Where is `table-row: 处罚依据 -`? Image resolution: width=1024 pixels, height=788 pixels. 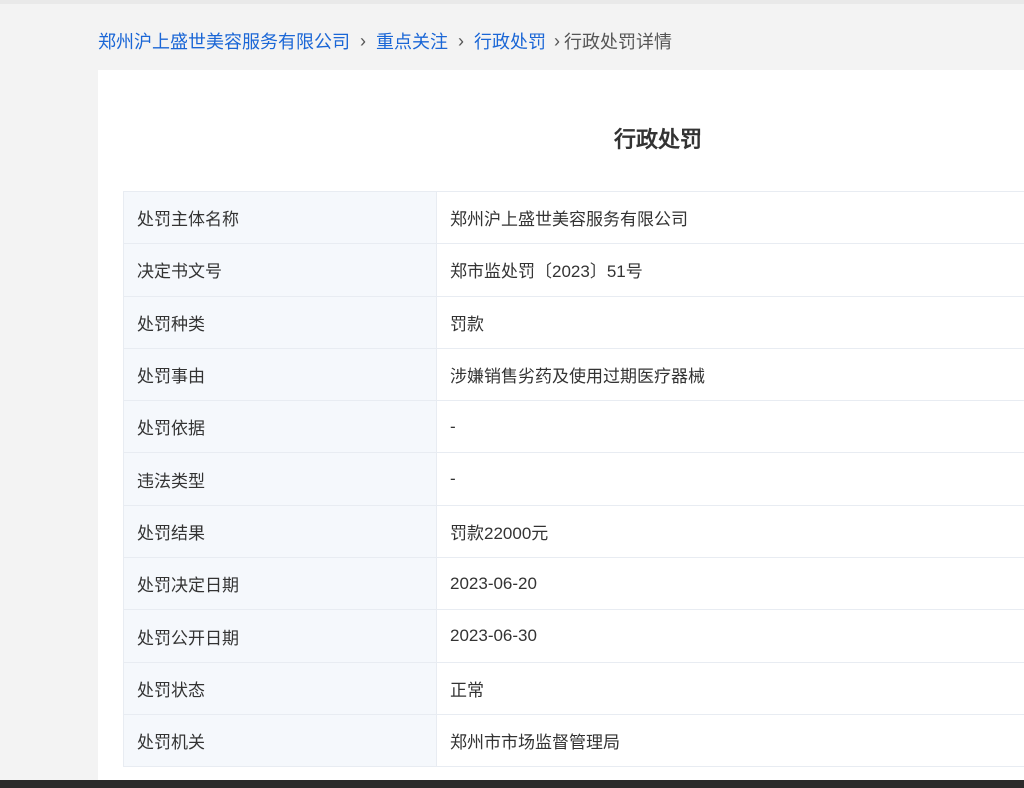
table-row: 处罚依据 - is located at coordinates (573, 427).